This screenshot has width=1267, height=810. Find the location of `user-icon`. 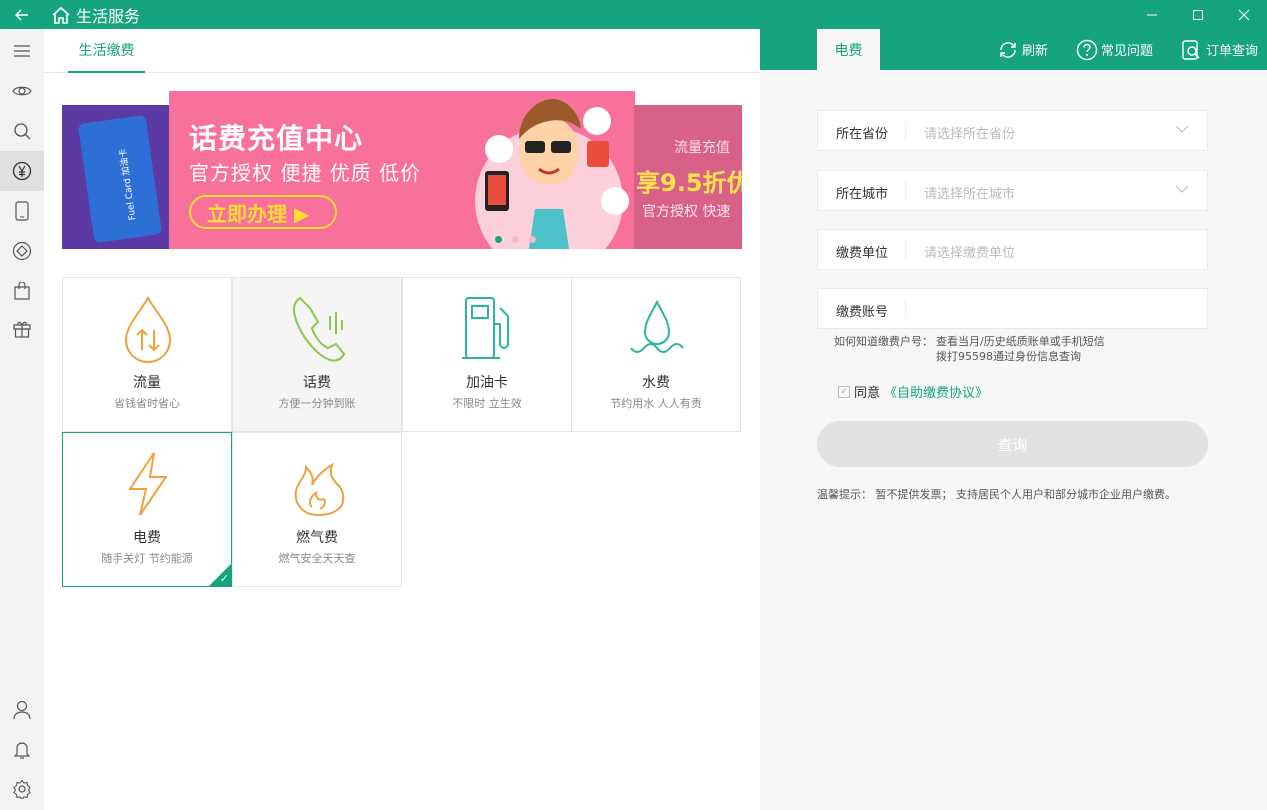

user-icon is located at coordinates (22, 710).